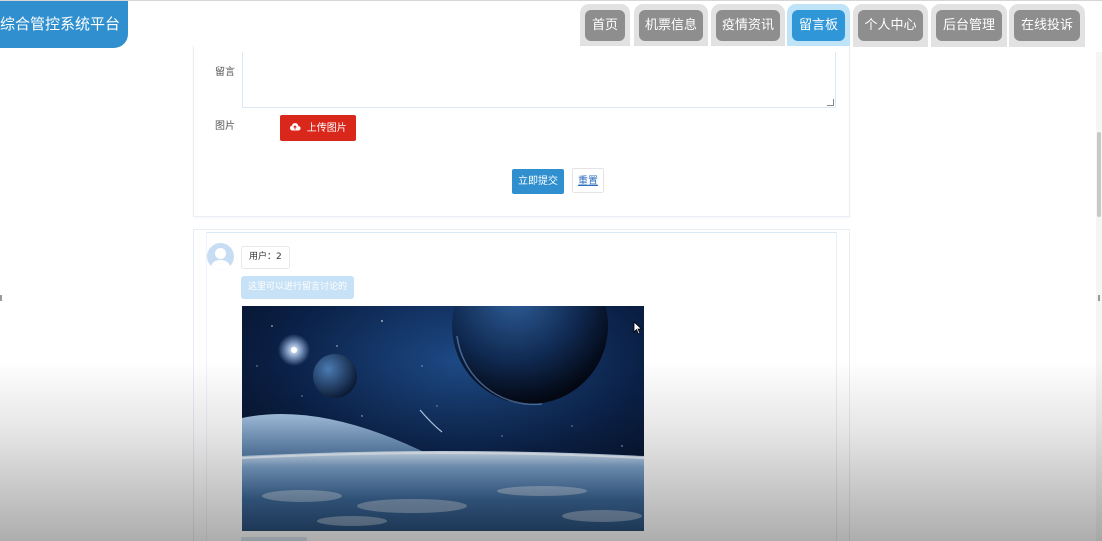 The image size is (1102, 541). I want to click on nav-tab-label: 留言板, so click(818, 25).